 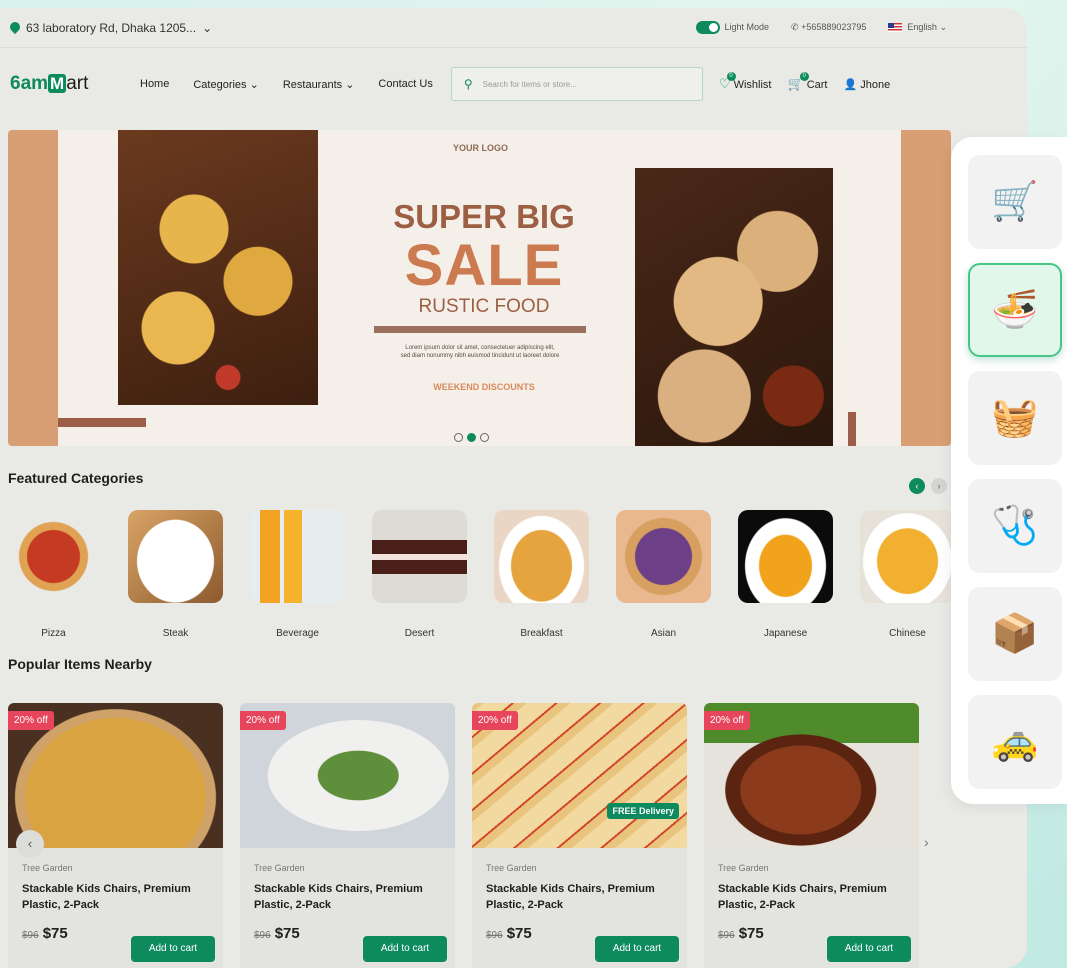 I want to click on site-logo: 6am Mart, so click(x=75, y=84).